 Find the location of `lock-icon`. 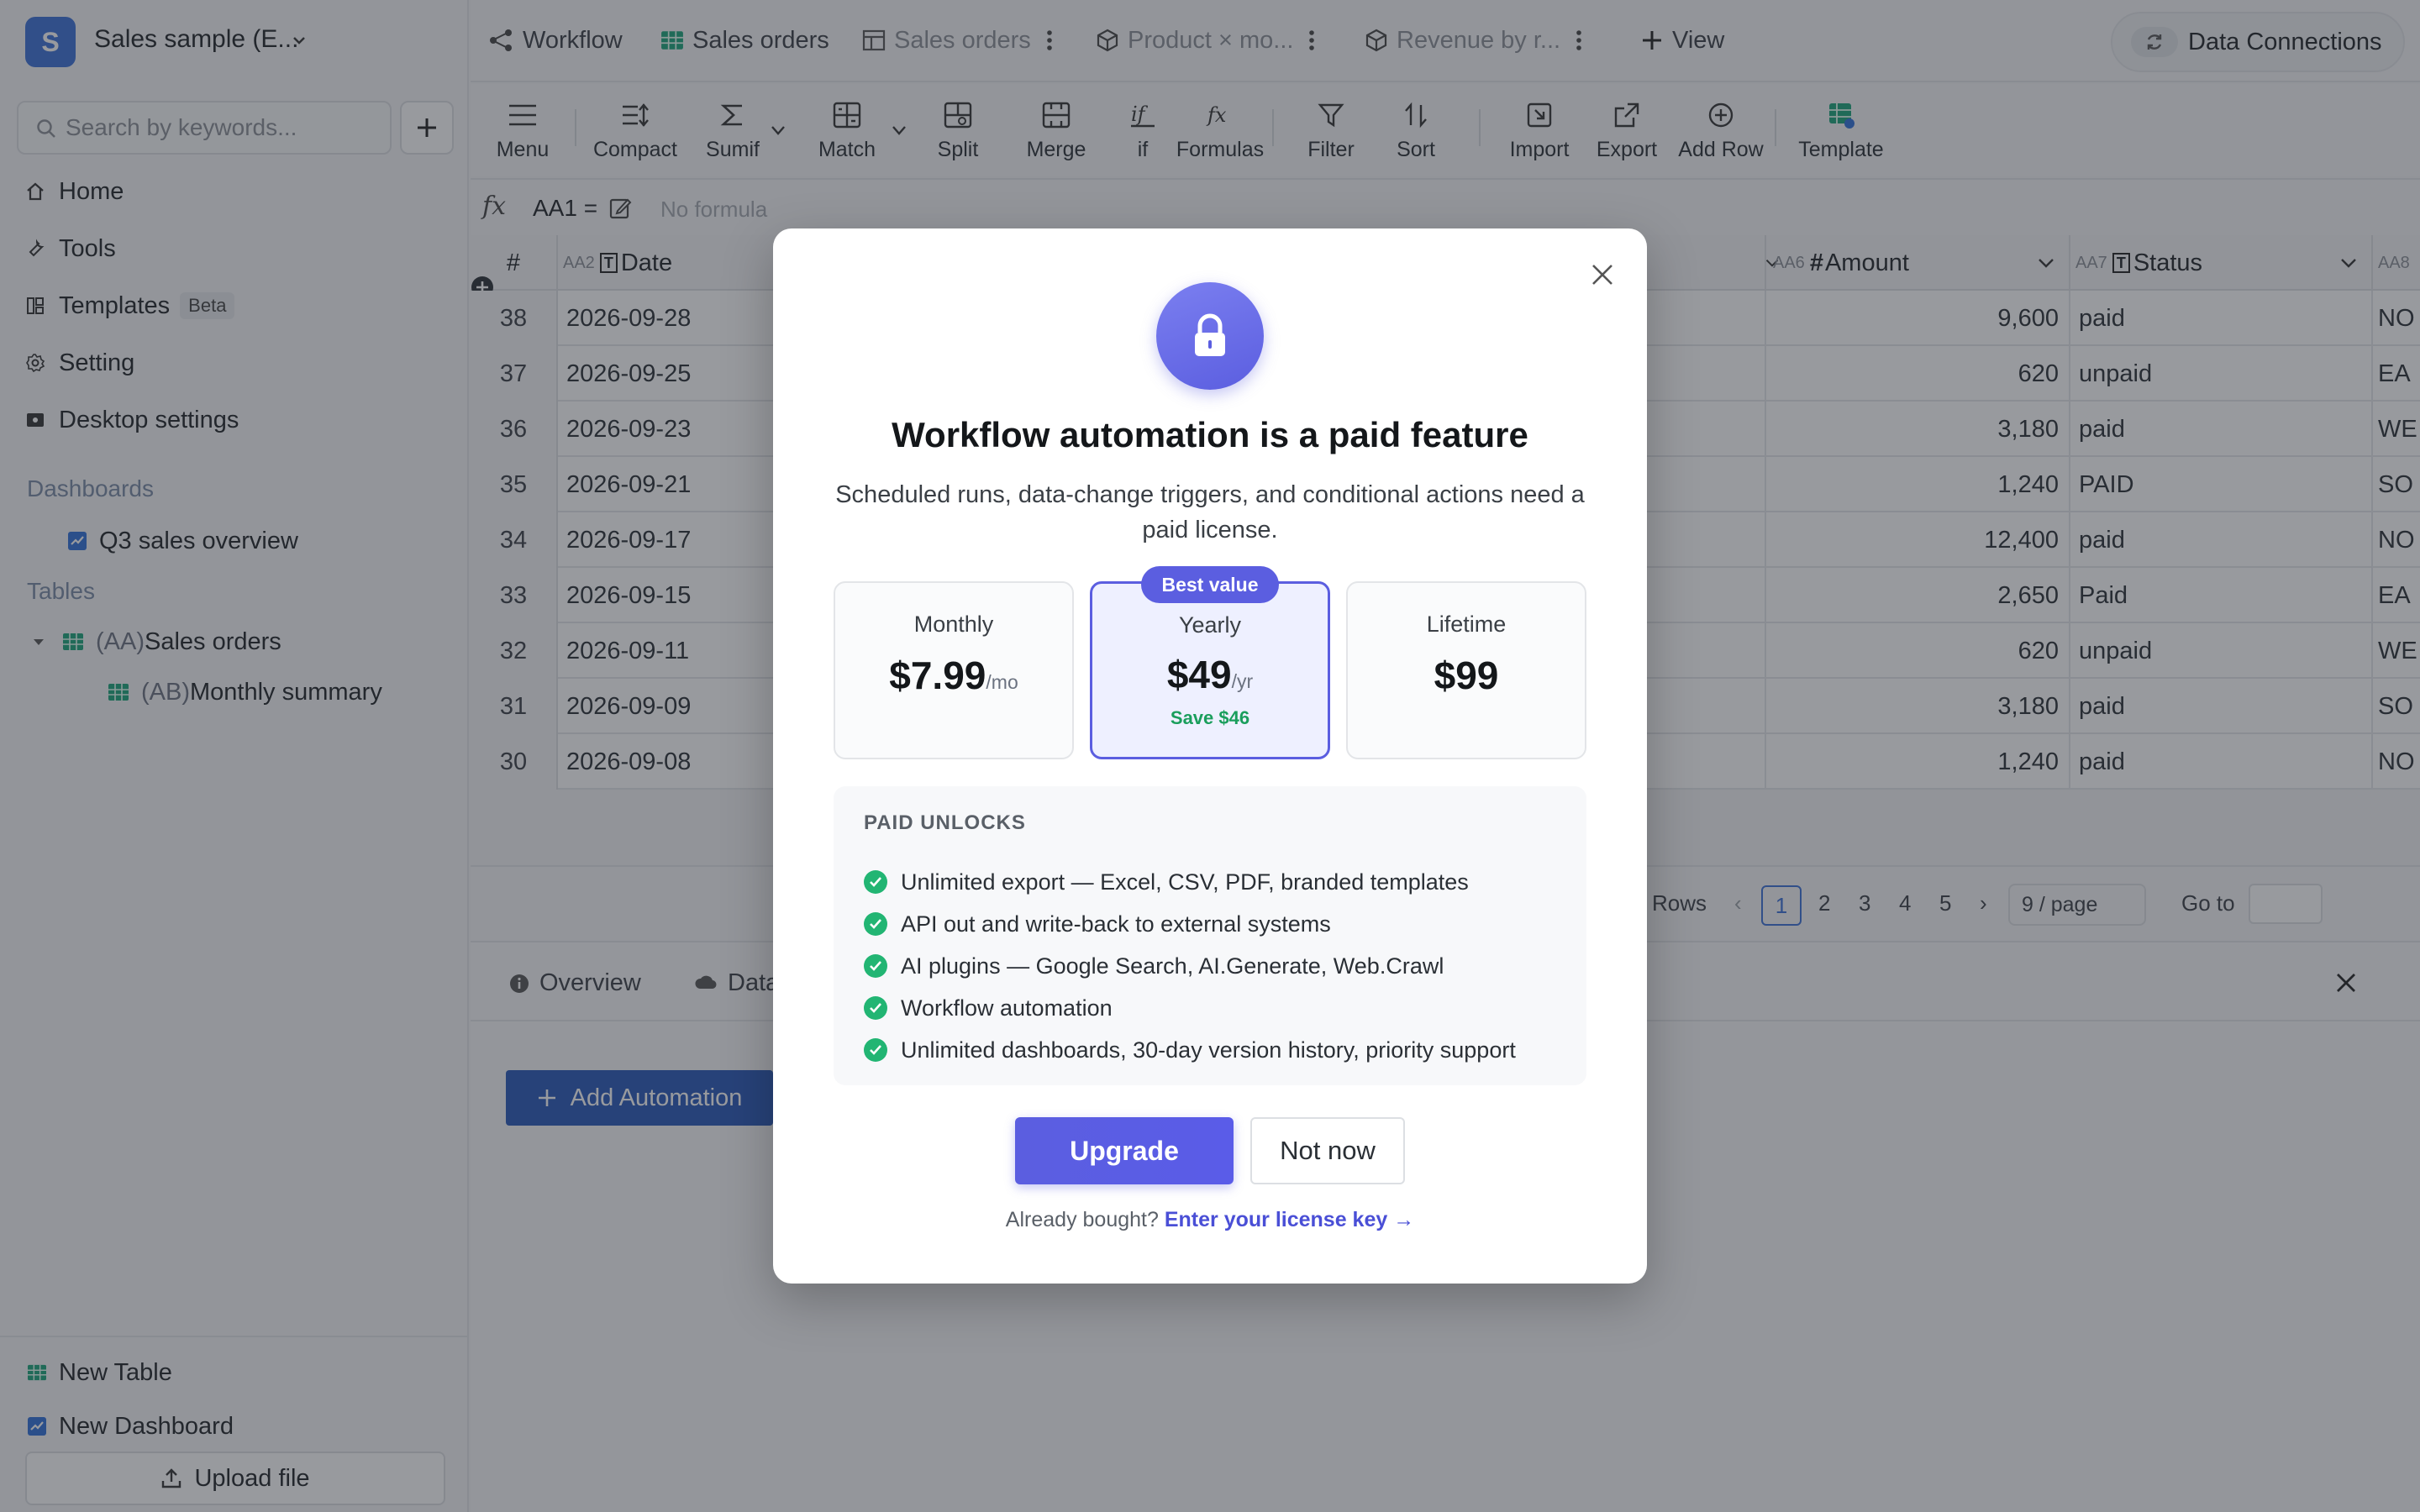

lock-icon is located at coordinates (1210, 336).